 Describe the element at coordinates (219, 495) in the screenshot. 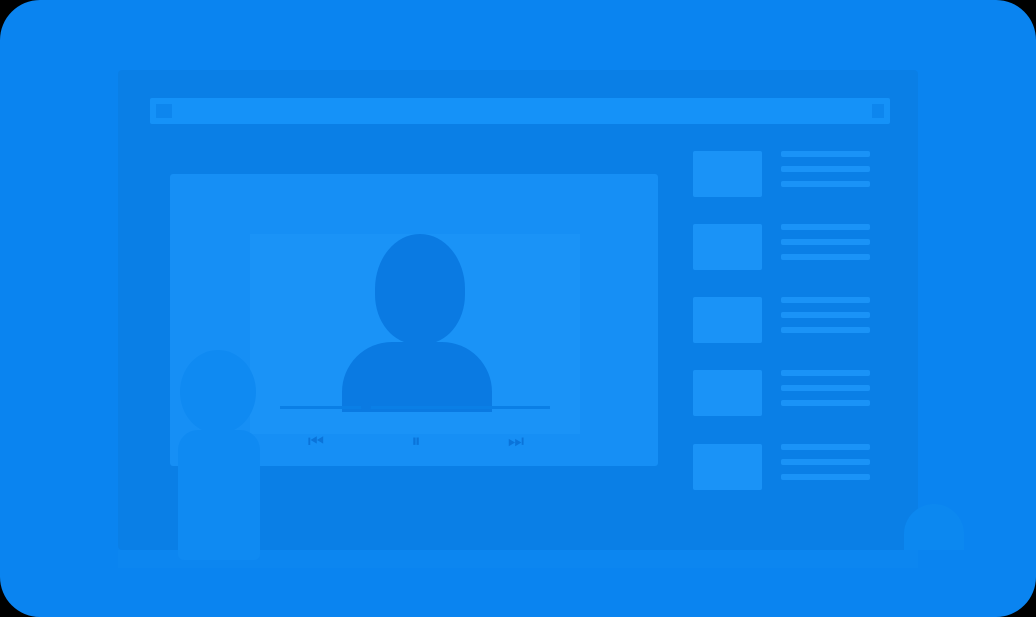

I see `viewer-body` at that location.